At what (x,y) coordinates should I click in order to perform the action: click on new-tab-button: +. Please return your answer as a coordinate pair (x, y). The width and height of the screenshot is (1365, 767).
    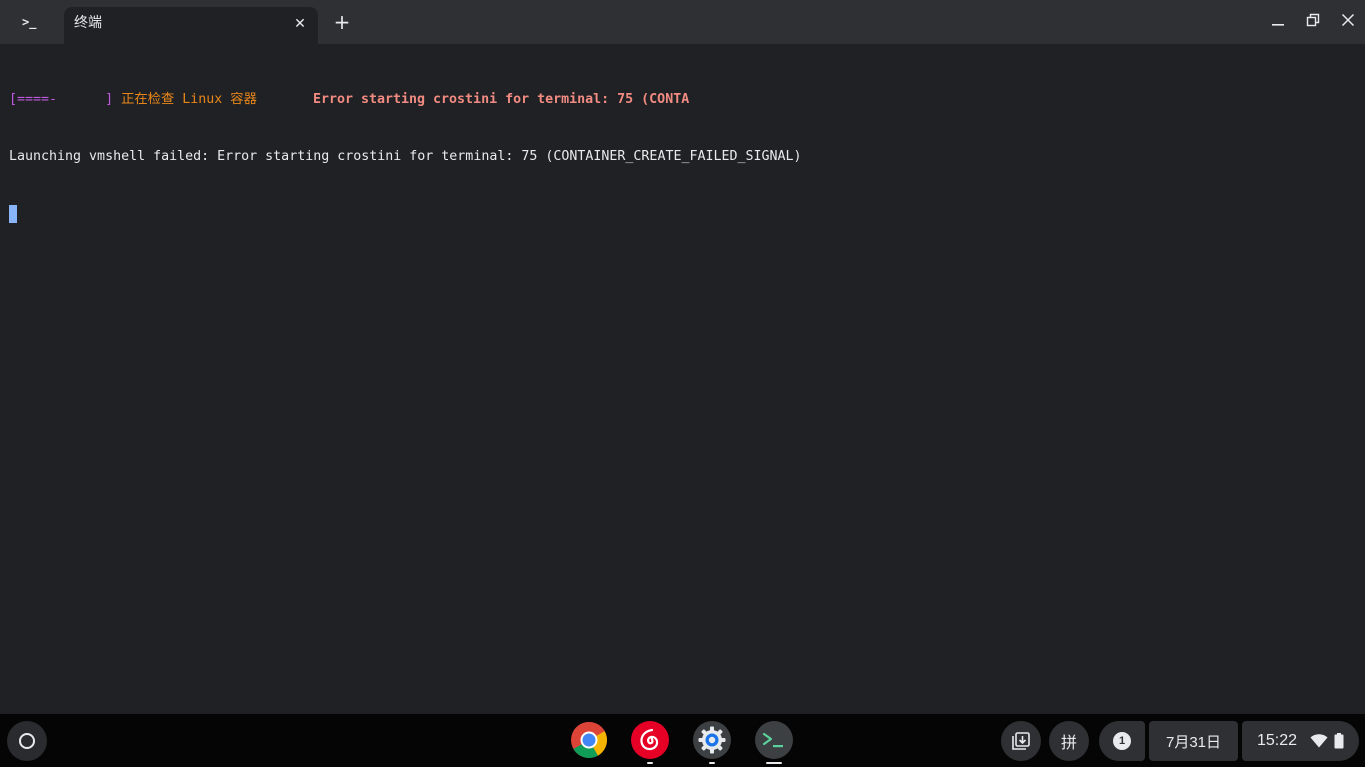
    Looking at the image, I should click on (342, 22).